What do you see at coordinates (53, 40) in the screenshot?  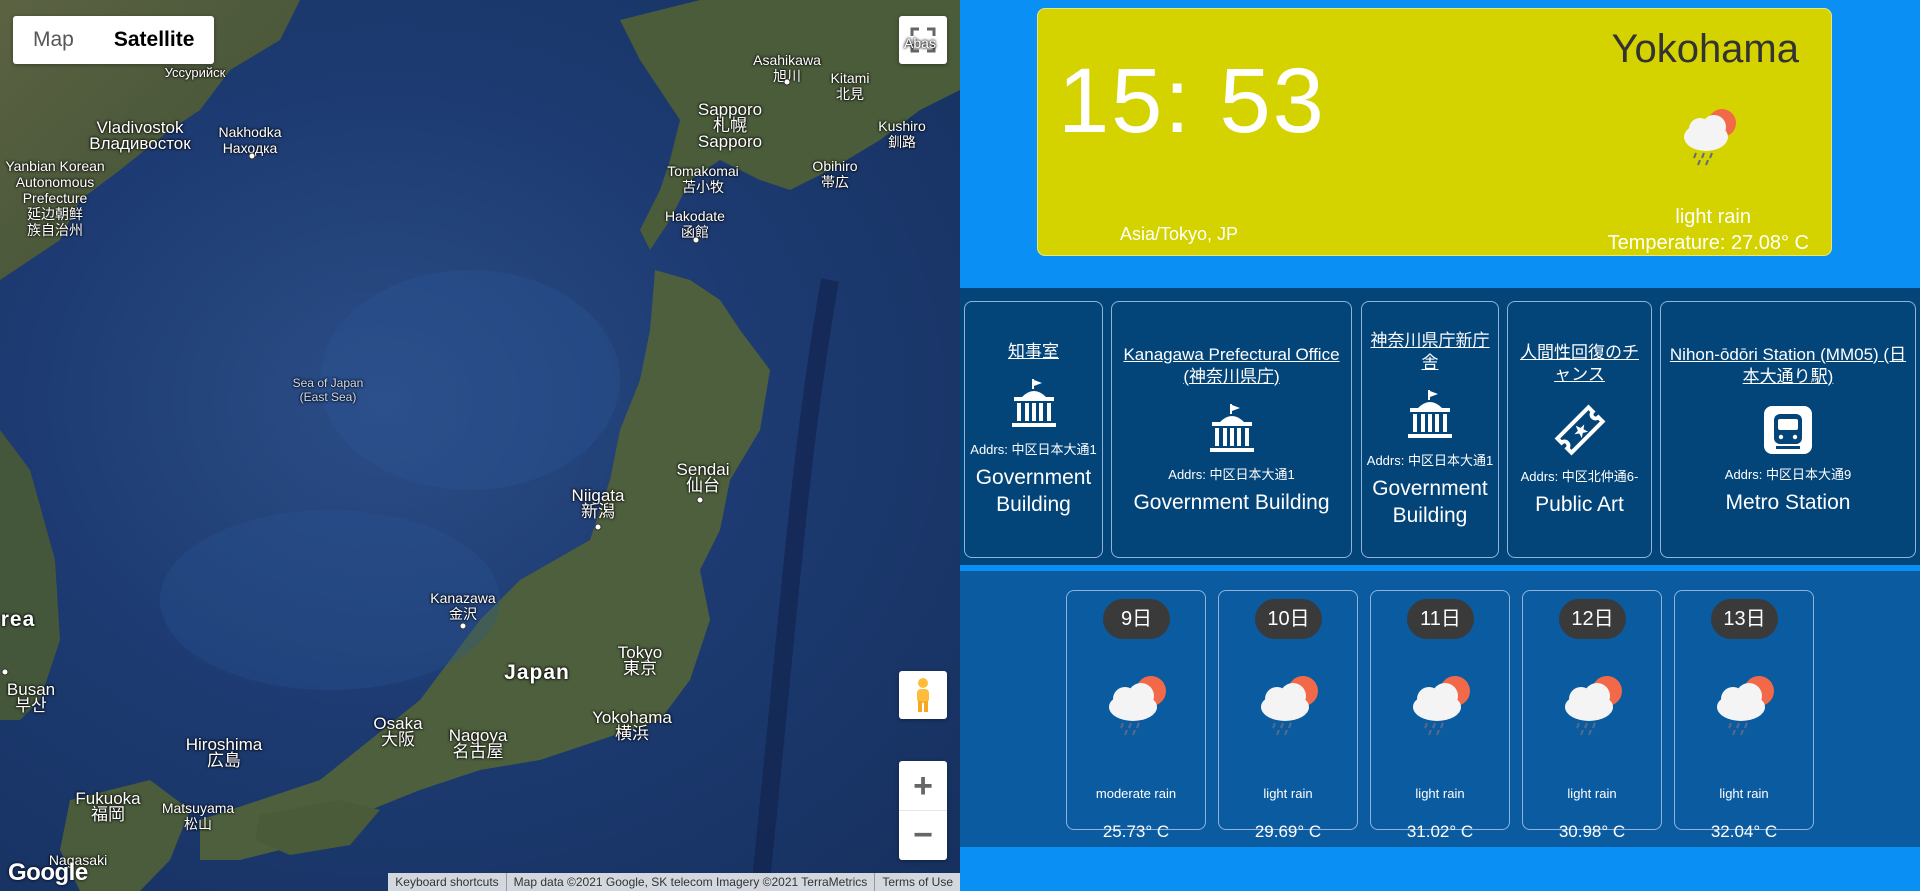 I see `map-type-map-button: Map` at bounding box center [53, 40].